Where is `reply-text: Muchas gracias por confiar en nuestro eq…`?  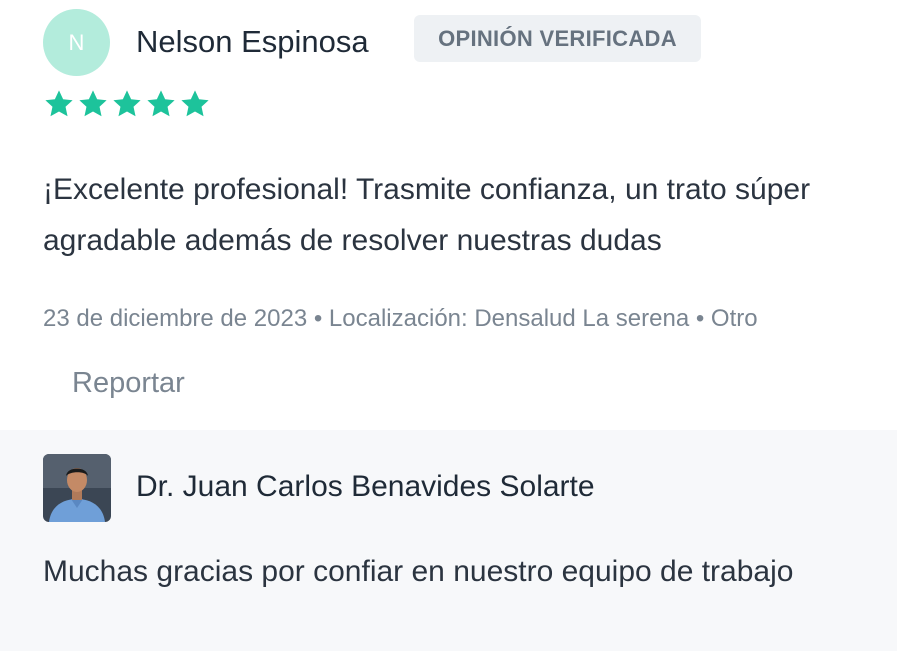 reply-text: Muchas gracias por confiar en nuestro eq… is located at coordinates (418, 571).